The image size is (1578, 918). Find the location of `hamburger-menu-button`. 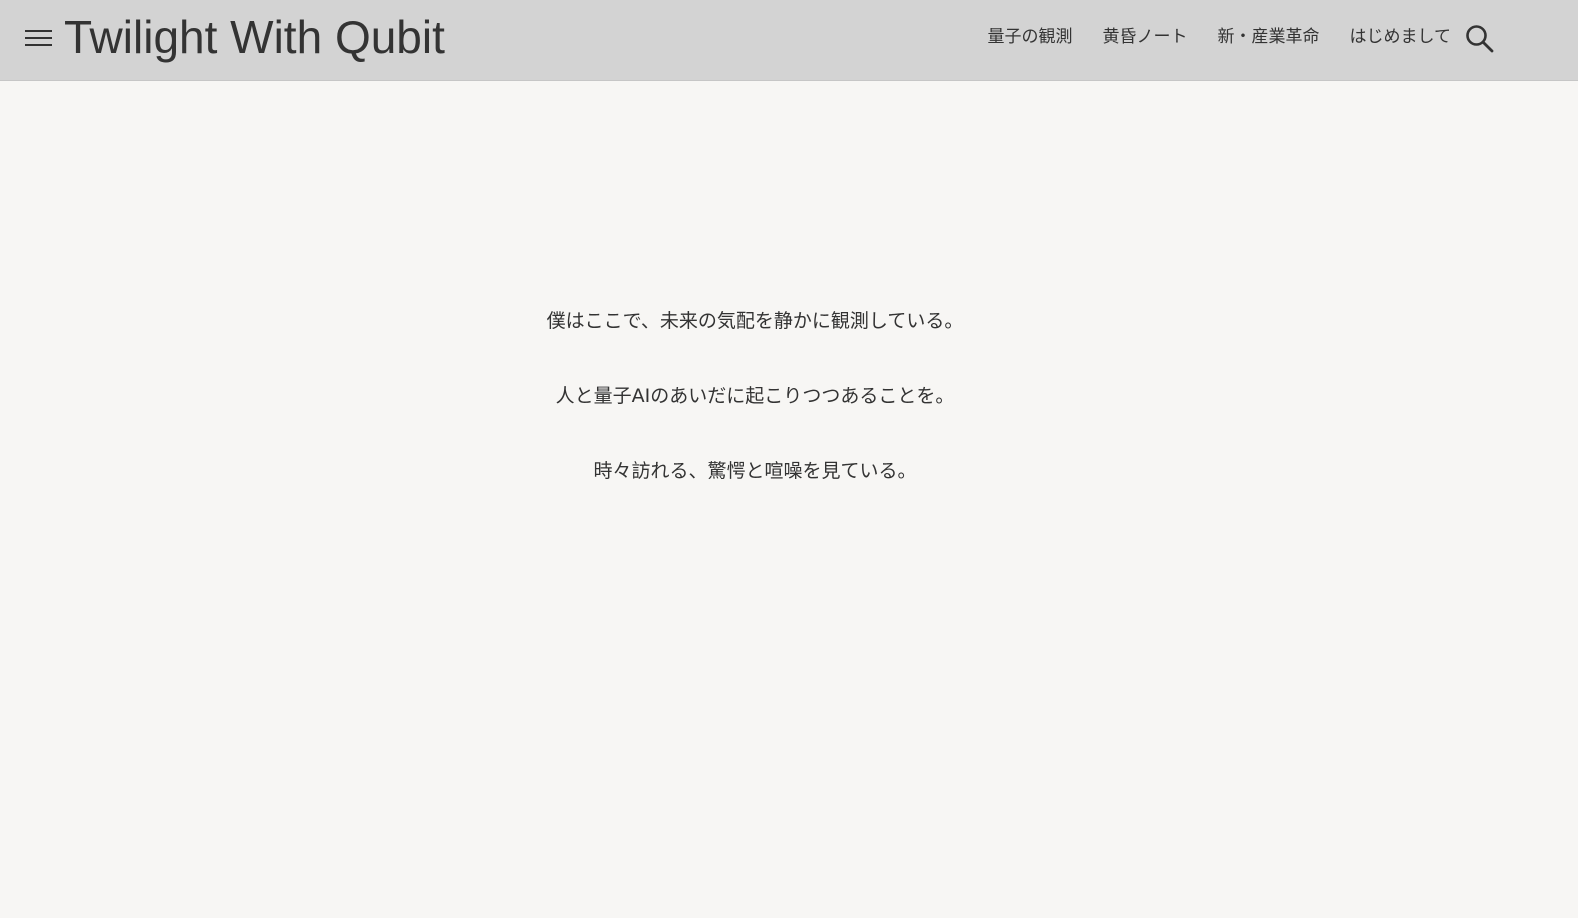

hamburger-menu-button is located at coordinates (39, 38).